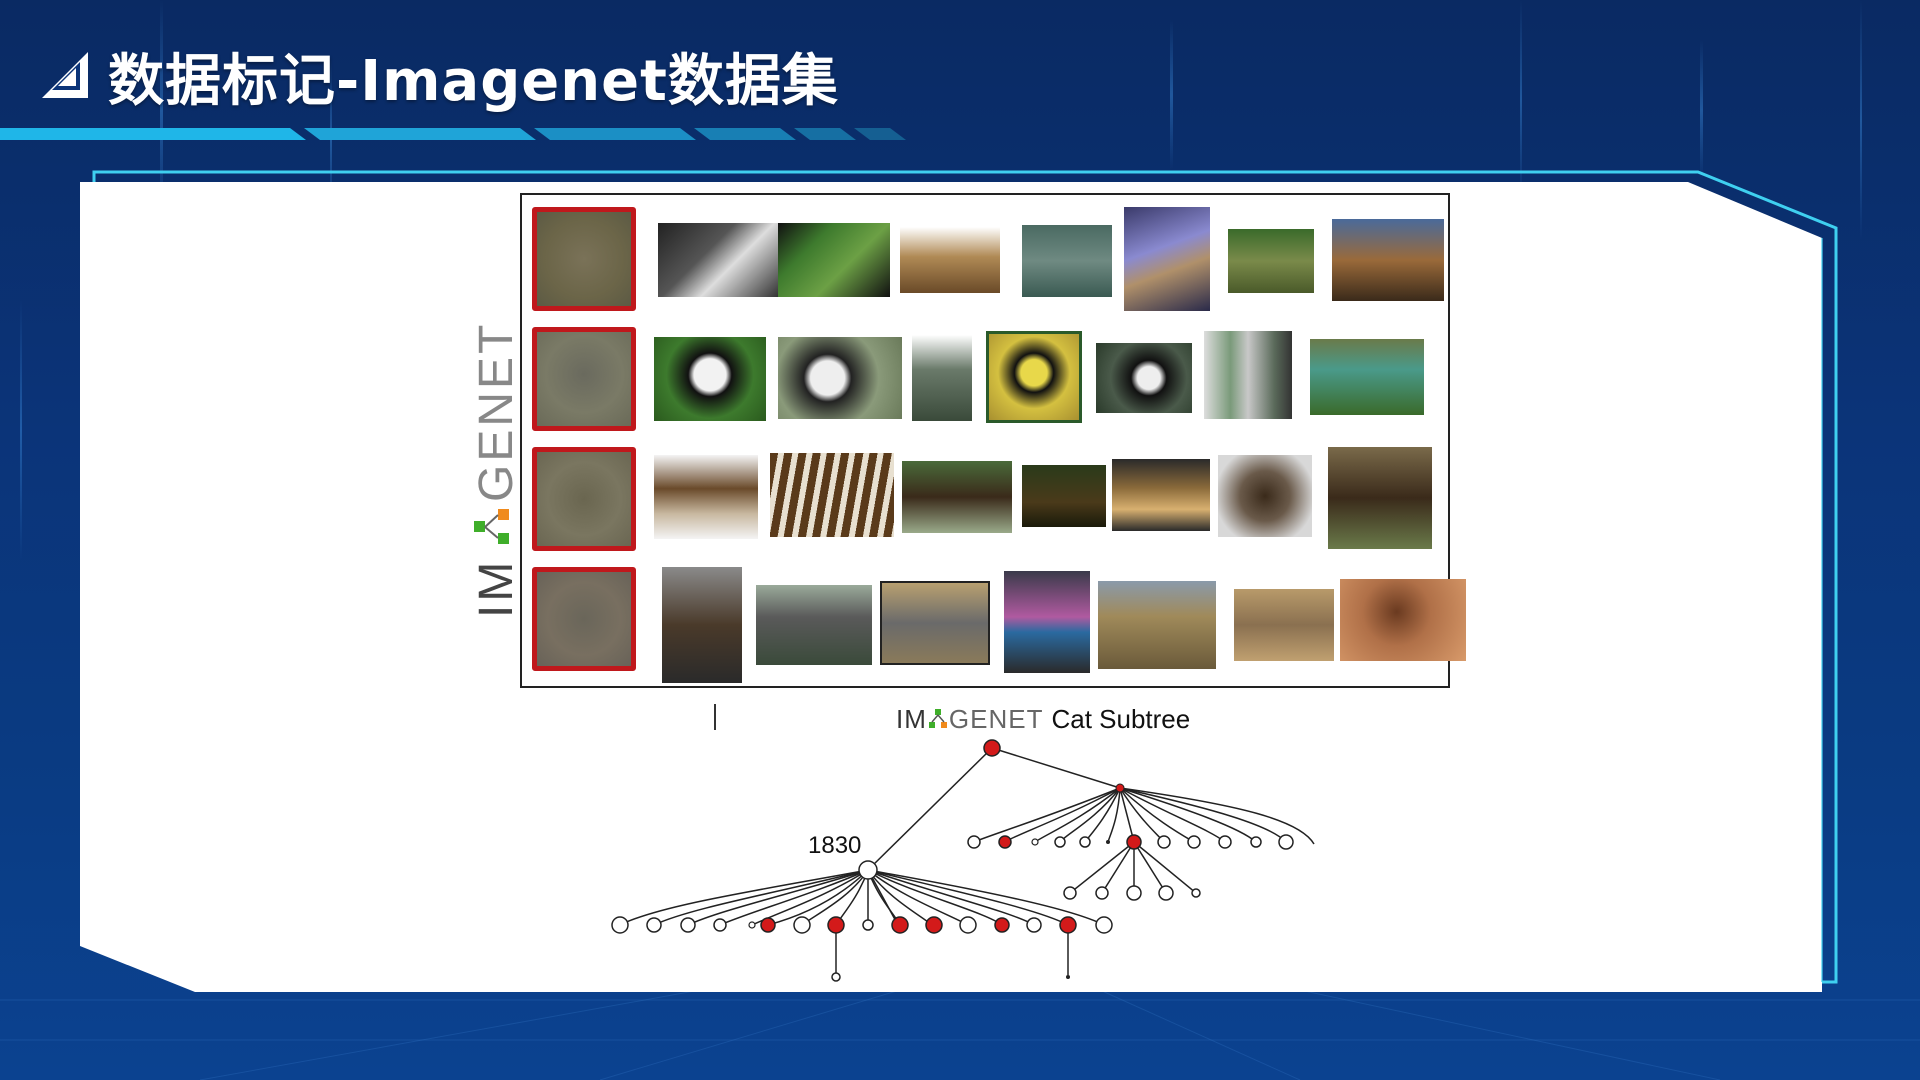 This screenshot has width=1920, height=1080. I want to click on cat-subtree-diagram, so click(963, 860).